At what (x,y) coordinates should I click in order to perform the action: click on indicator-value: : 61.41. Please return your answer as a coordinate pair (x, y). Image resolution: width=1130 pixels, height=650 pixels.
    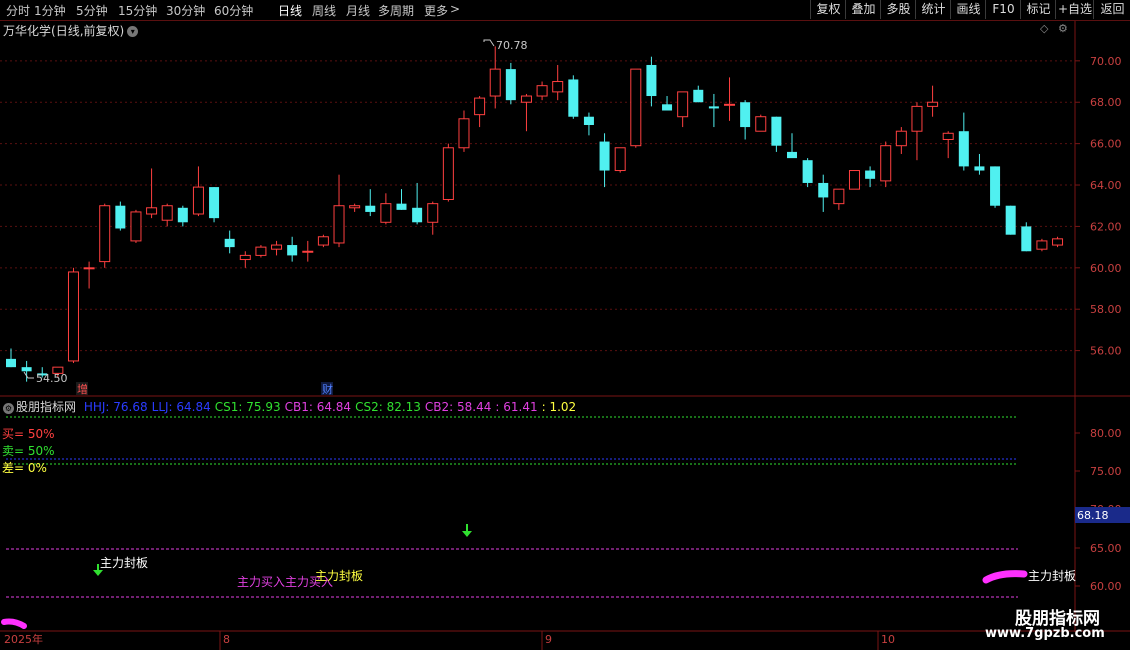
    Looking at the image, I should click on (516, 407).